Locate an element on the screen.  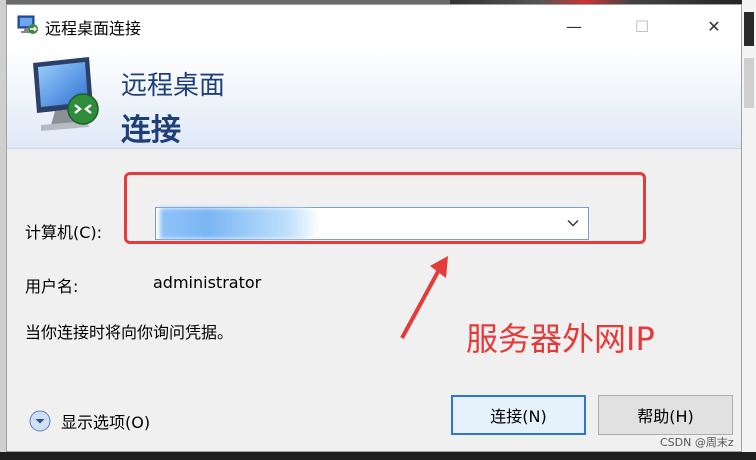
watermark: CSDN @周末z is located at coordinates (697, 442).